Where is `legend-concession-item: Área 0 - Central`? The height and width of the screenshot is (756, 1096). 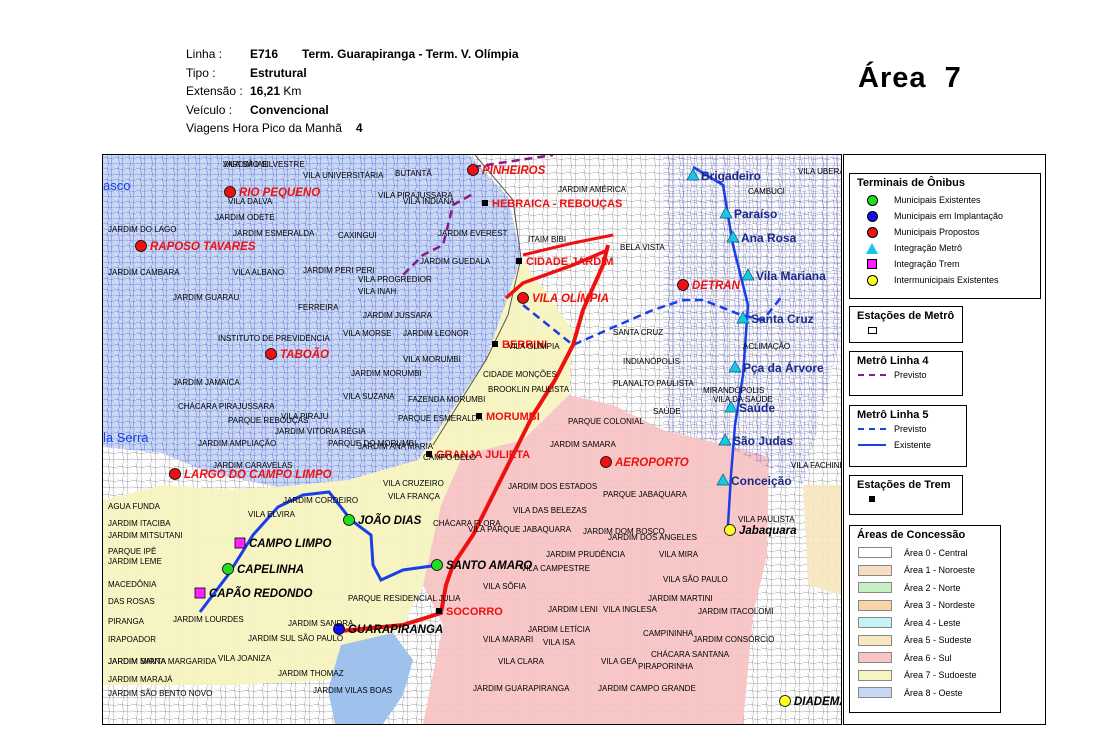
legend-concession-item: Área 0 - Central is located at coordinates (925, 553).